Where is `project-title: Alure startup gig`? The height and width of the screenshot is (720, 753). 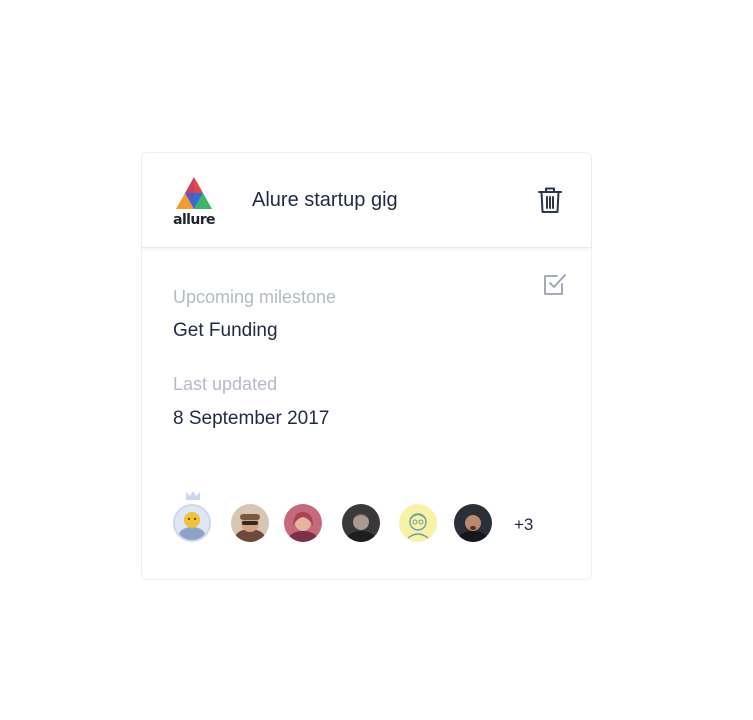 project-title: Alure startup gig is located at coordinates (325, 200).